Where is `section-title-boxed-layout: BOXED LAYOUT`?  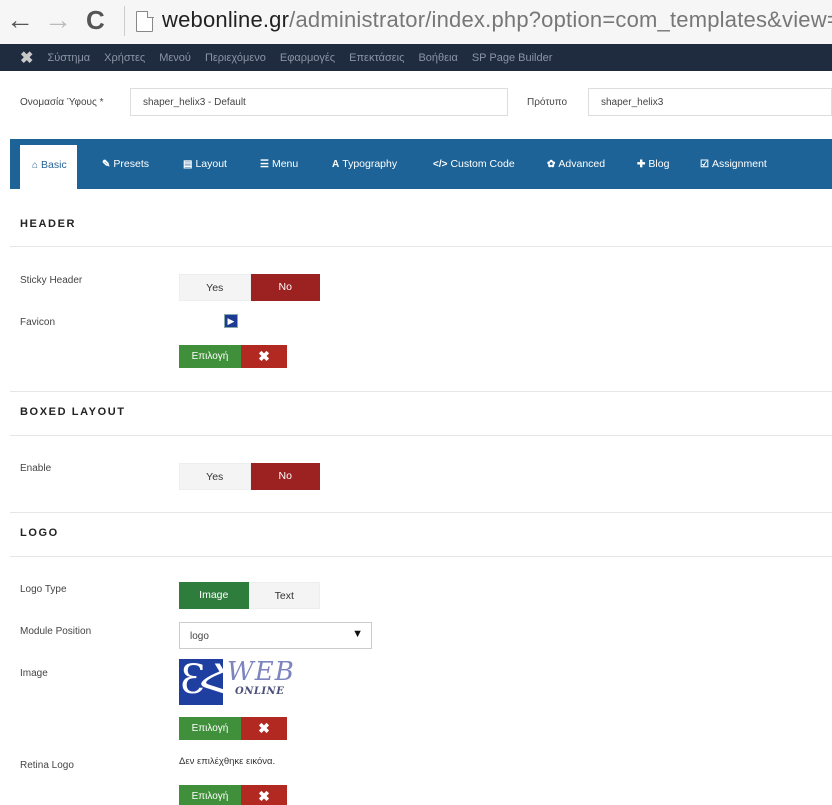 section-title-boxed-layout: BOXED LAYOUT is located at coordinates (73, 412).